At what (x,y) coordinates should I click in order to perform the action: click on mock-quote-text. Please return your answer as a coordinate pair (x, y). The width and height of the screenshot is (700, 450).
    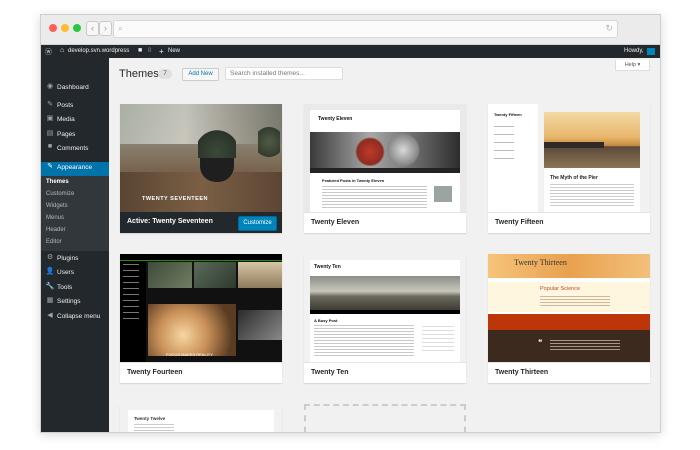
    Looking at the image, I should click on (585, 345).